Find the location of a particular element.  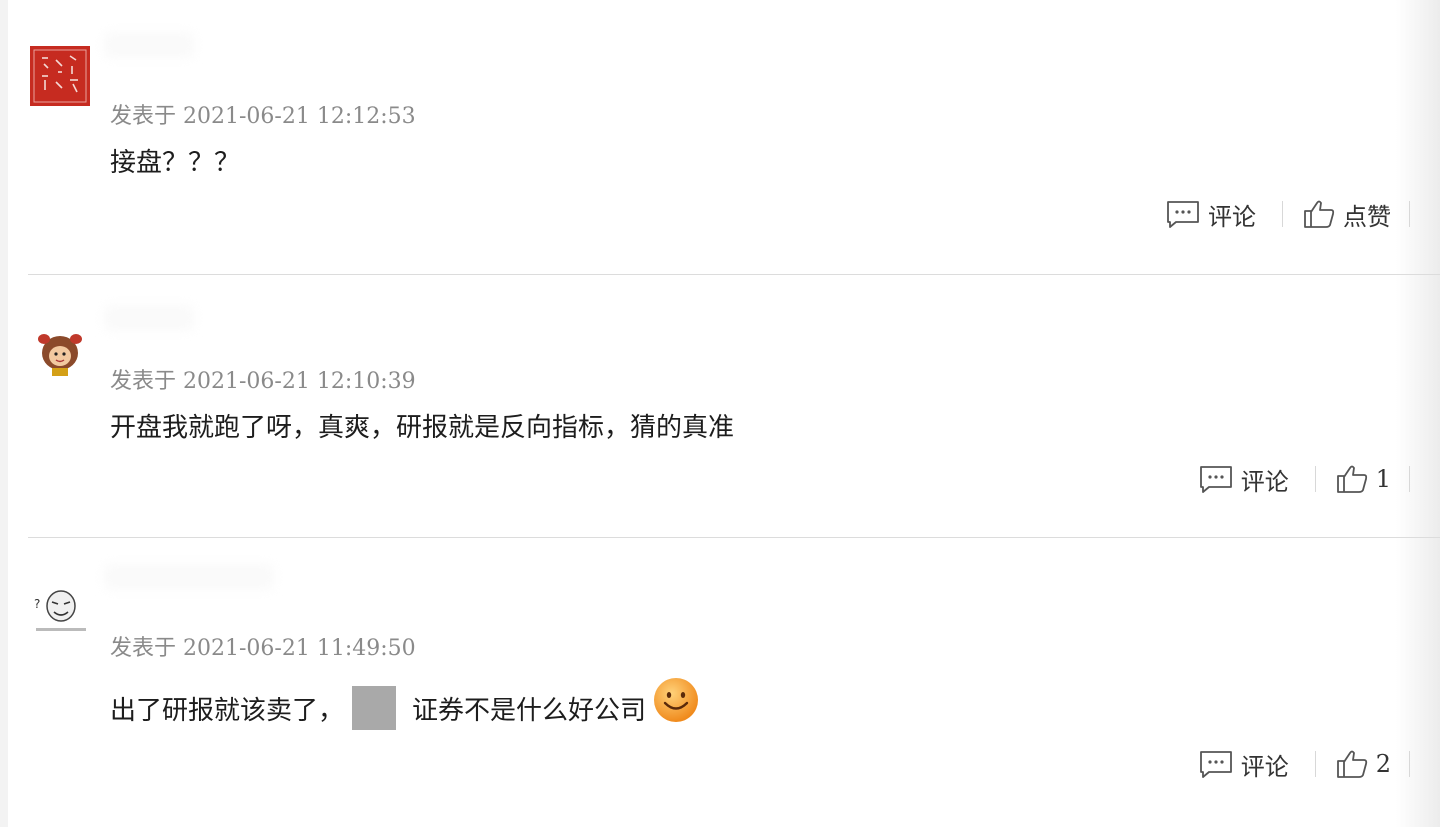

like-button: 1 is located at coordinates (1363, 479).